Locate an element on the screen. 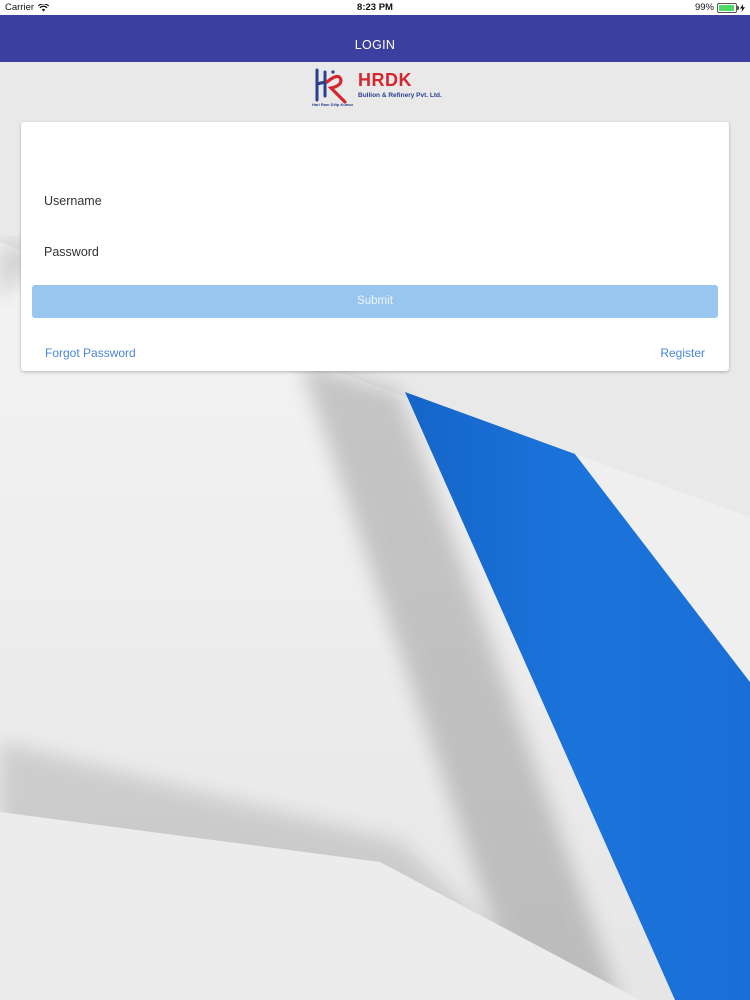 The width and height of the screenshot is (750, 1000). hr-monogram-icon is located at coordinates (331, 86).